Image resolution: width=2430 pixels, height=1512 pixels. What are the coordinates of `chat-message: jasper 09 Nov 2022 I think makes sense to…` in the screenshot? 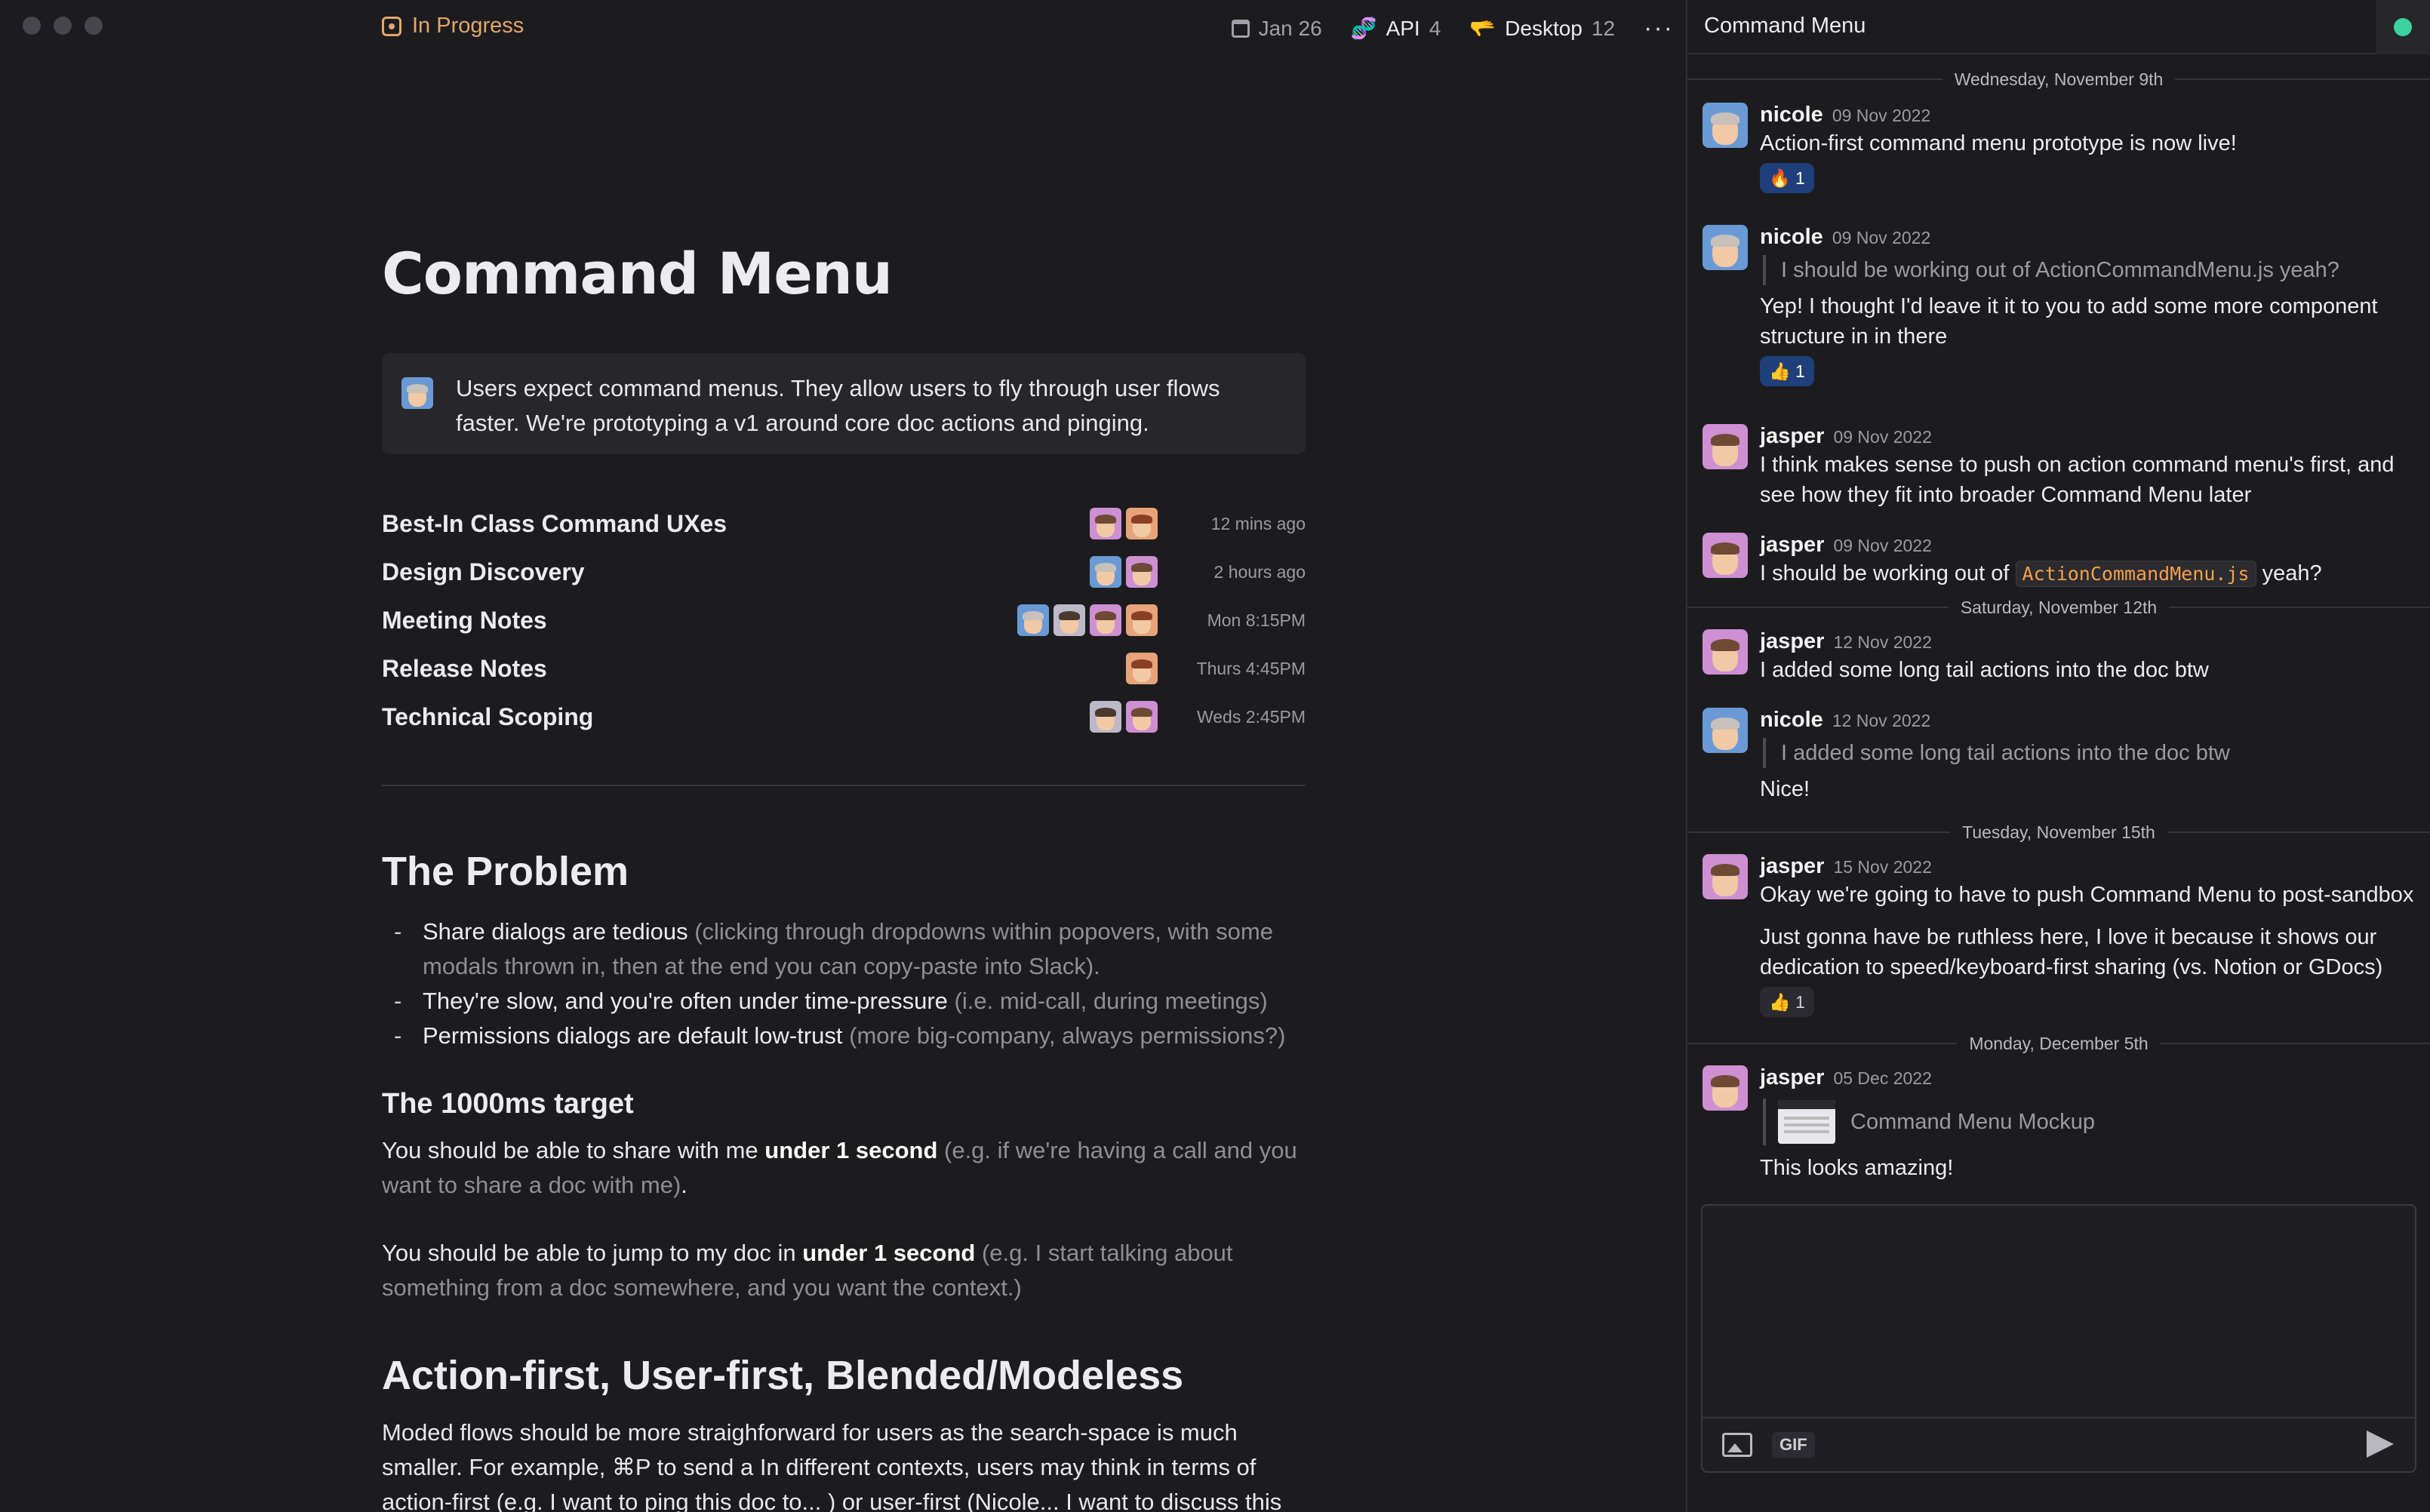 It's located at (2059, 467).